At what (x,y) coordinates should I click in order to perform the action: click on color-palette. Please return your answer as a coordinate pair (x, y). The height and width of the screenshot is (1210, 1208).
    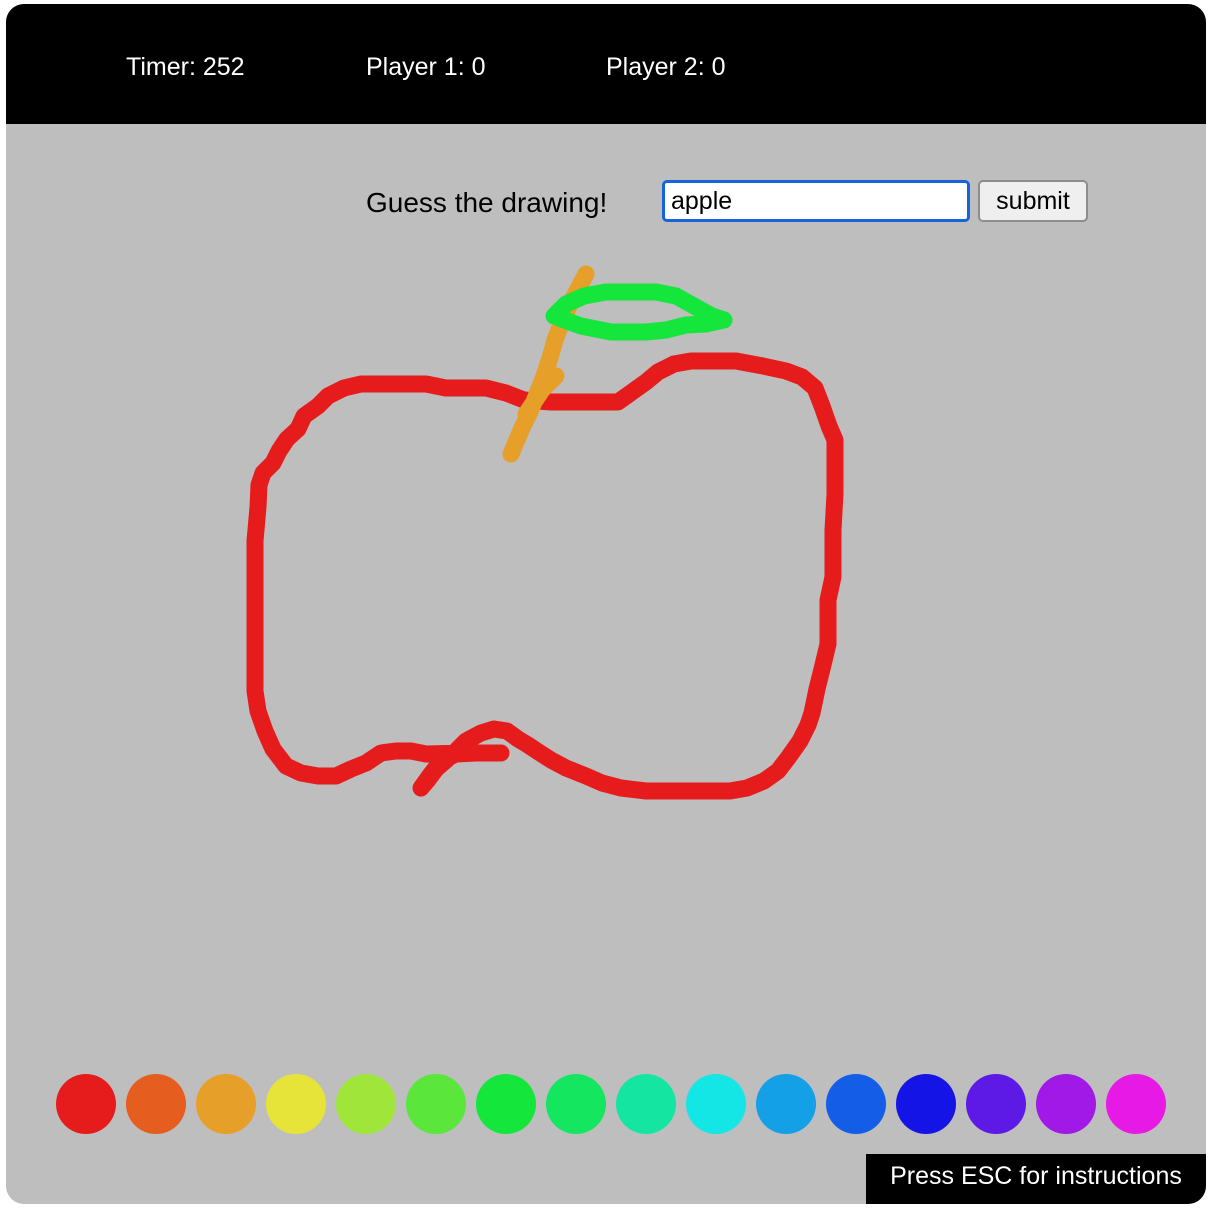
    Looking at the image, I should click on (612, 1104).